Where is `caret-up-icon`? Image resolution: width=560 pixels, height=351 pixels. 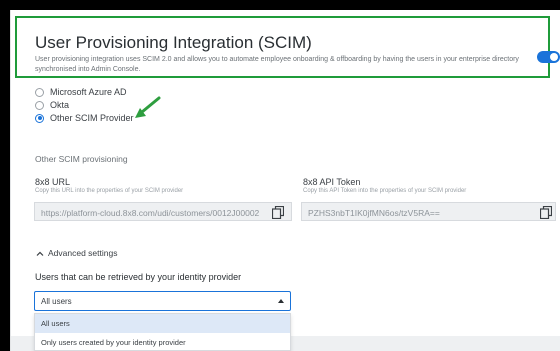 caret-up-icon is located at coordinates (281, 301).